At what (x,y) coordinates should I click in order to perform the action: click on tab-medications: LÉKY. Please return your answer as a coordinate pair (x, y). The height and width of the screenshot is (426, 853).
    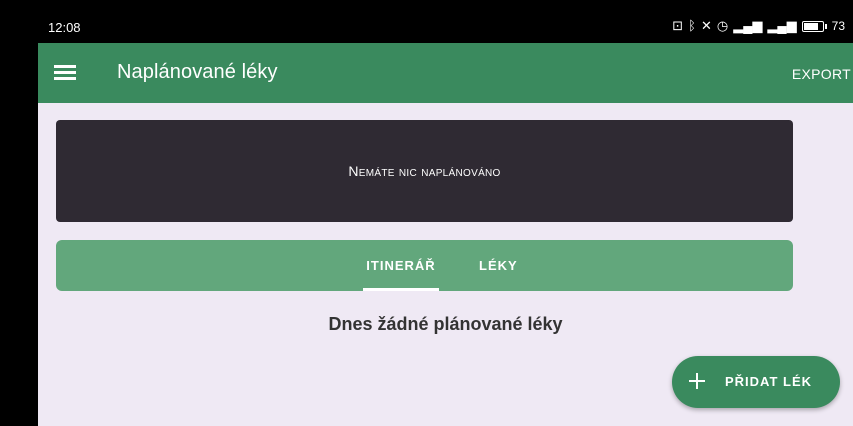
    Looking at the image, I should click on (498, 265).